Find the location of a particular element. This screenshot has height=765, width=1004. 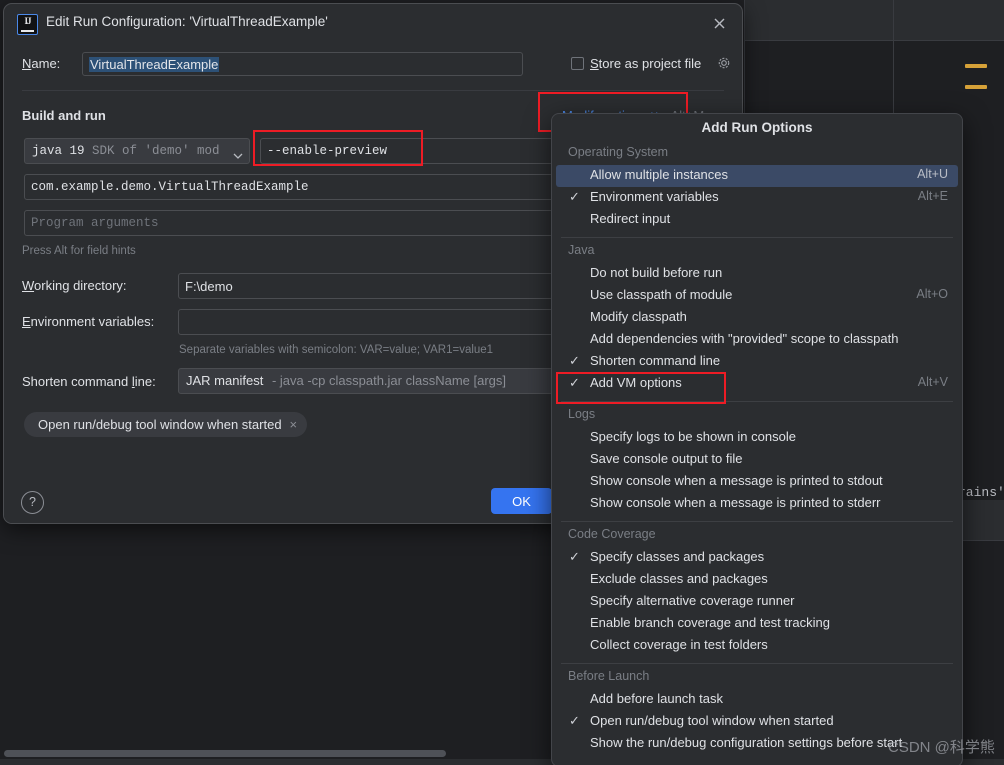

working-directory-value: F:\demo is located at coordinates (209, 286).